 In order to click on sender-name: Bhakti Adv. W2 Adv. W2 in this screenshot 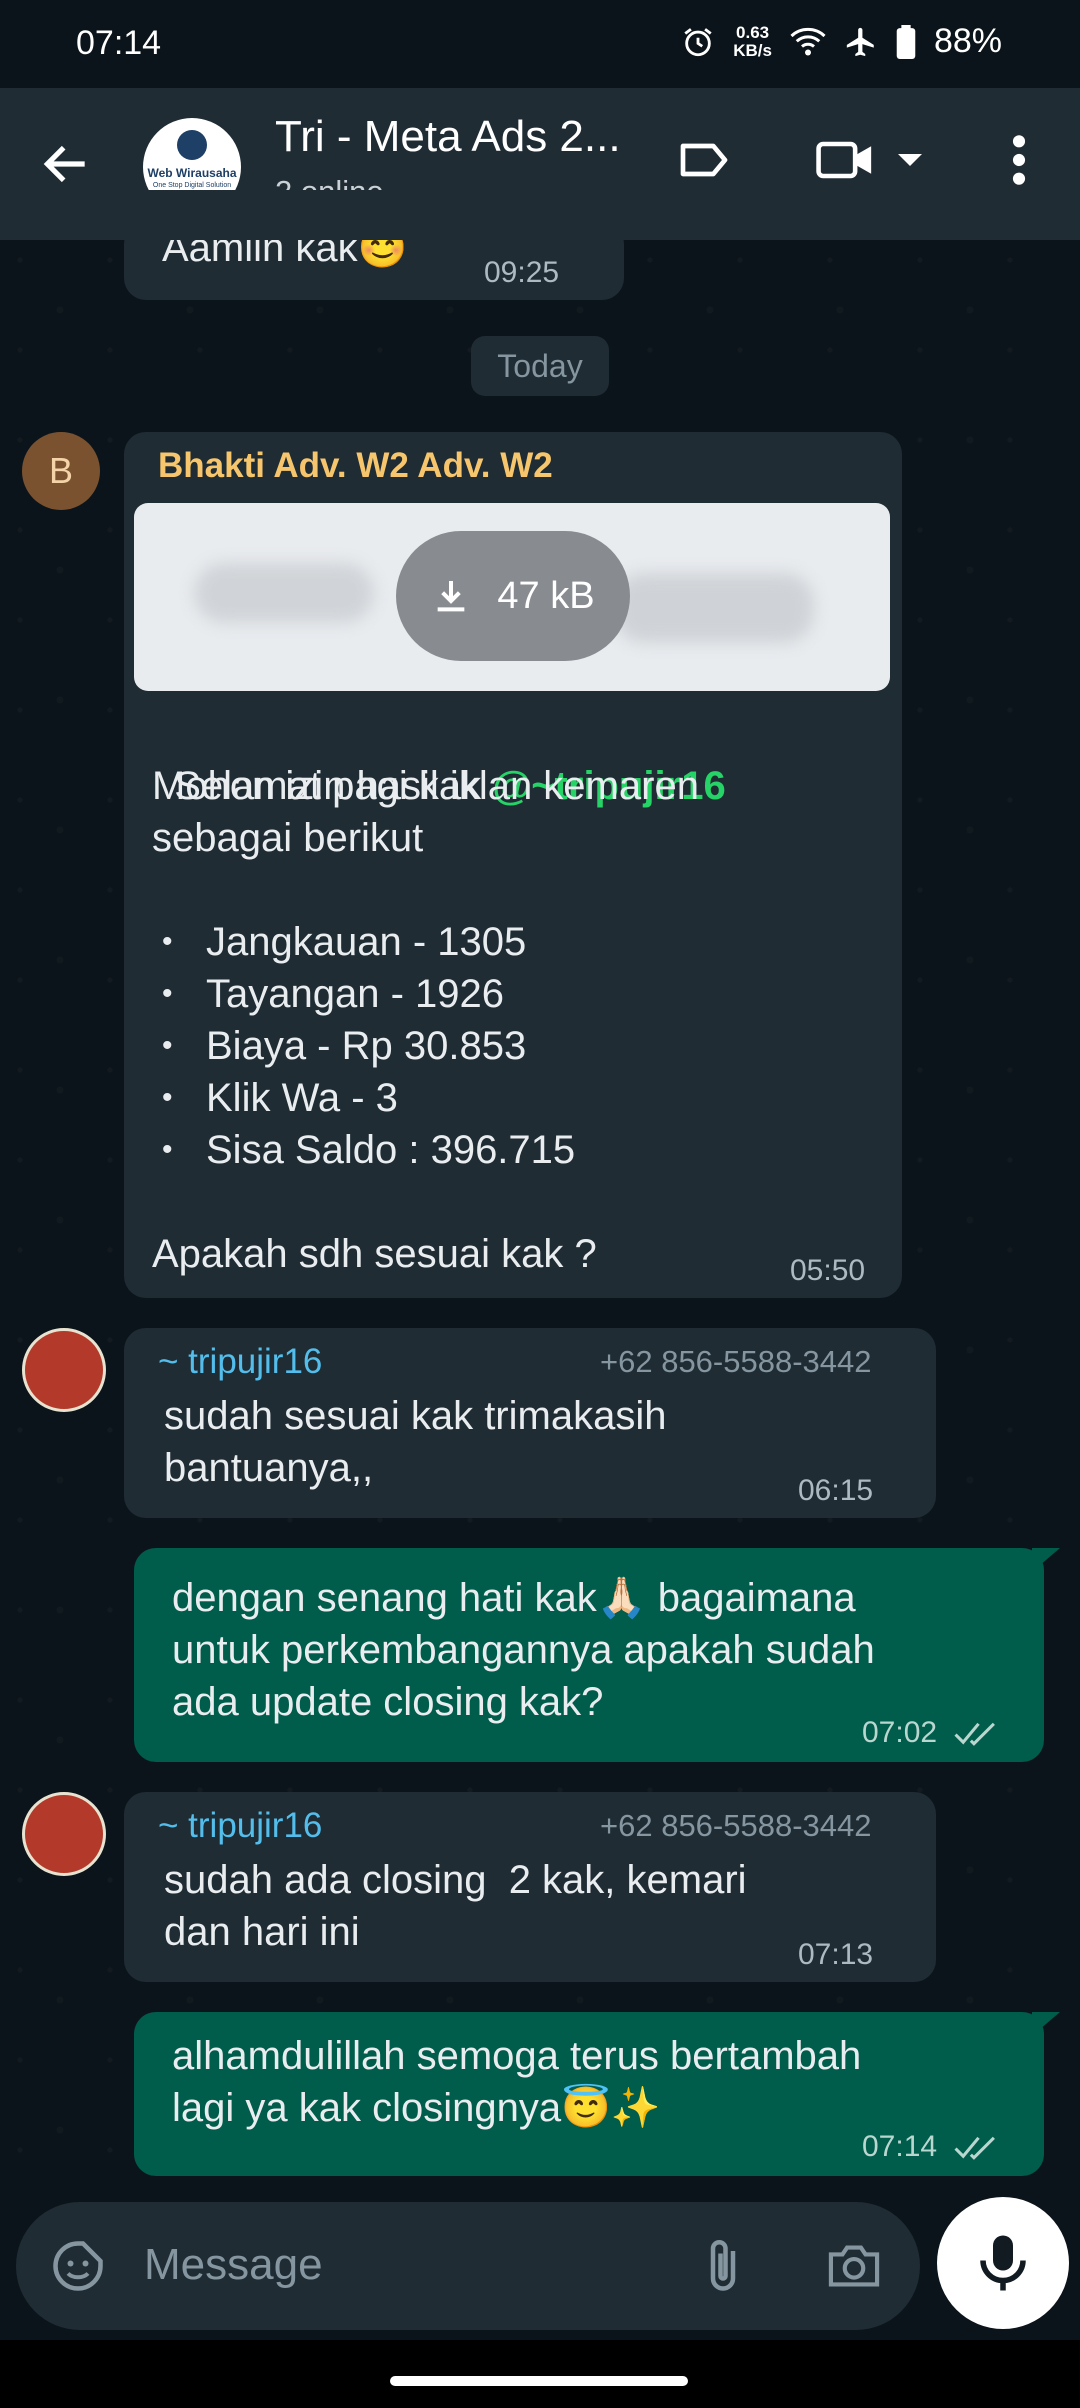, I will do `click(355, 466)`.